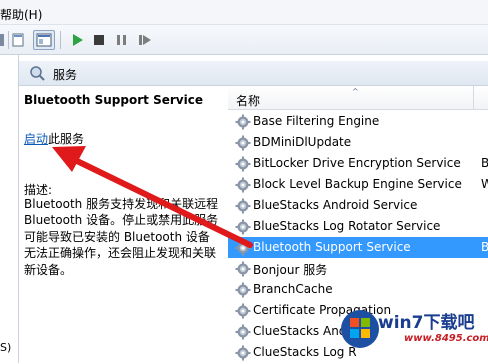 Image resolution: width=488 pixels, height=364 pixels. What do you see at coordinates (21, 14) in the screenshot?
I see `menu-help: 帮助(H)` at bounding box center [21, 14].